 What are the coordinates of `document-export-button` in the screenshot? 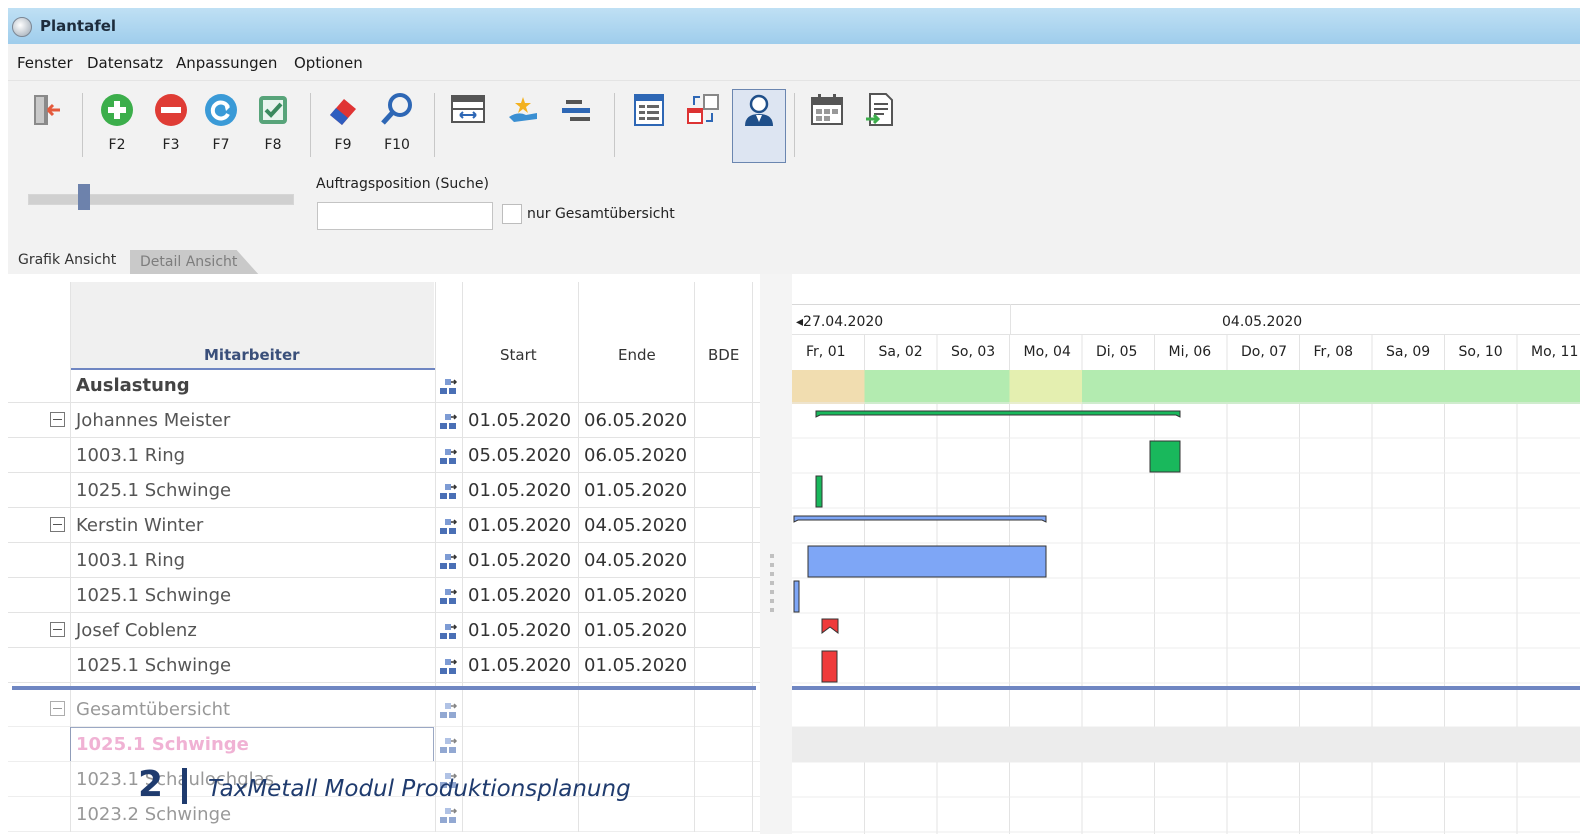 It's located at (881, 124).